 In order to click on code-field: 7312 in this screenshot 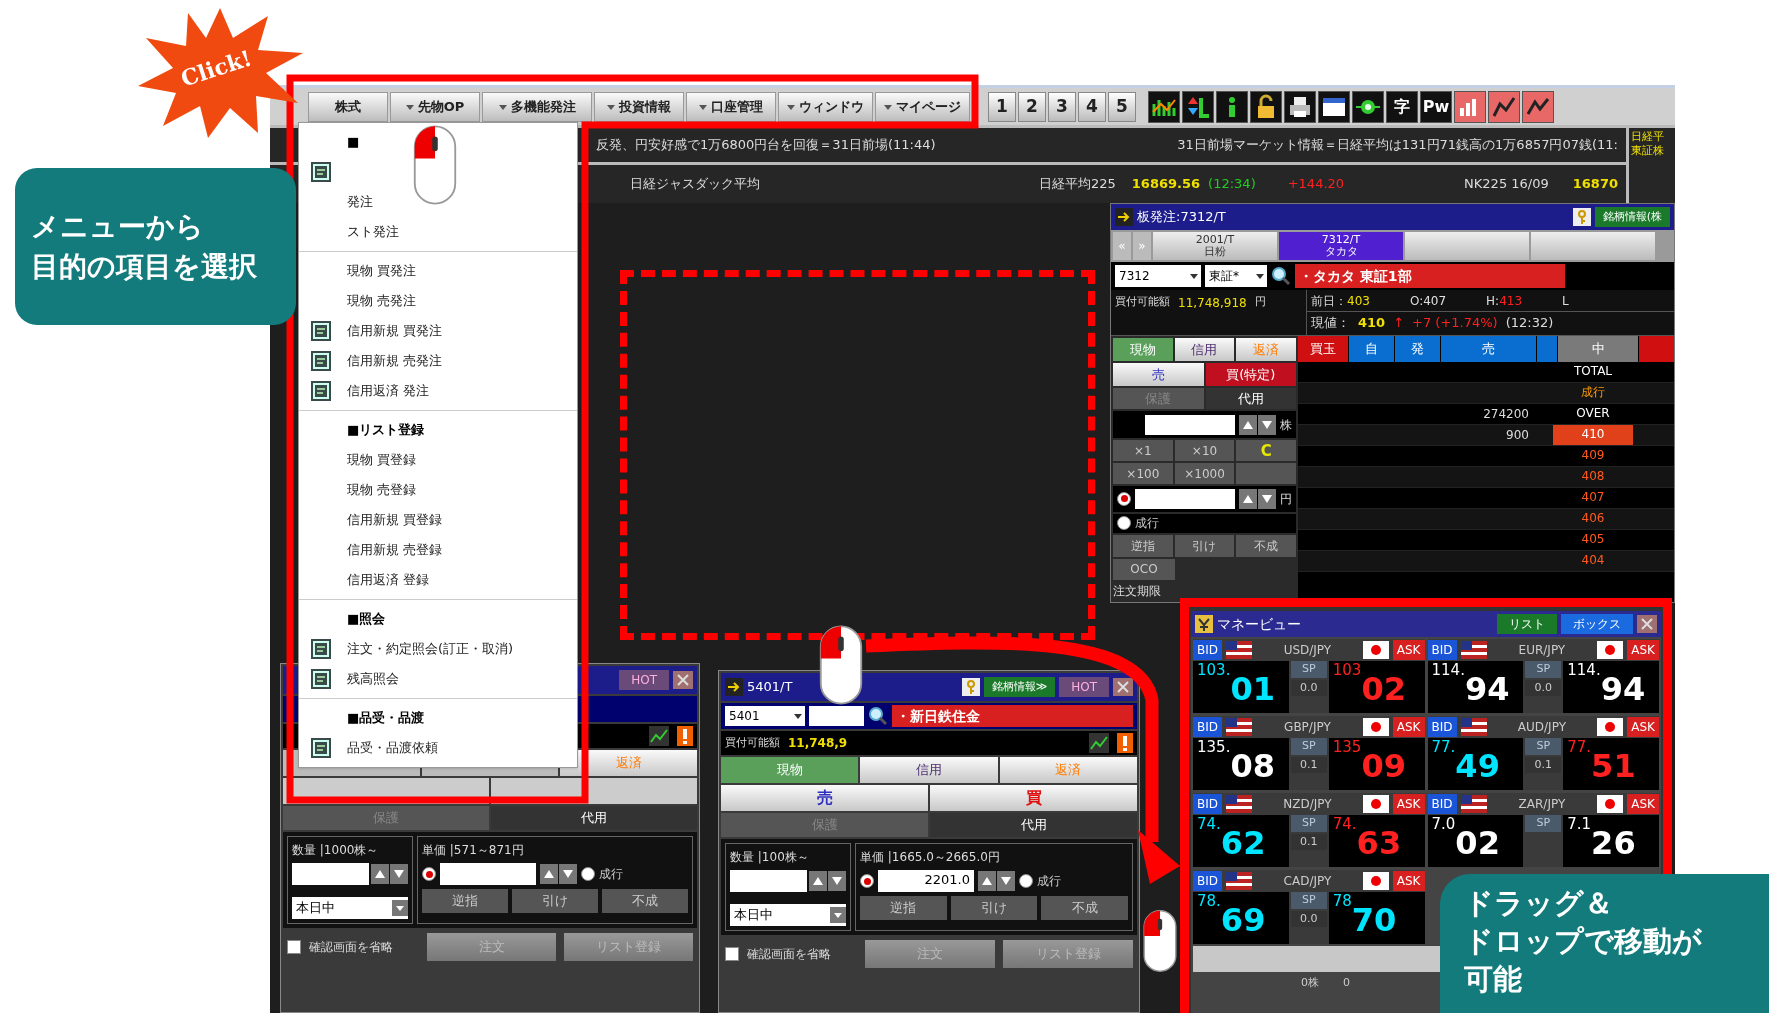, I will do `click(1158, 276)`.